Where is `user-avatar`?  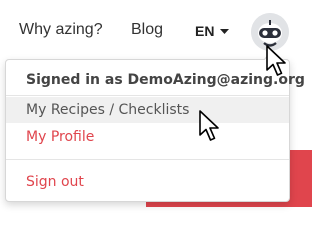
user-avatar is located at coordinates (270, 32).